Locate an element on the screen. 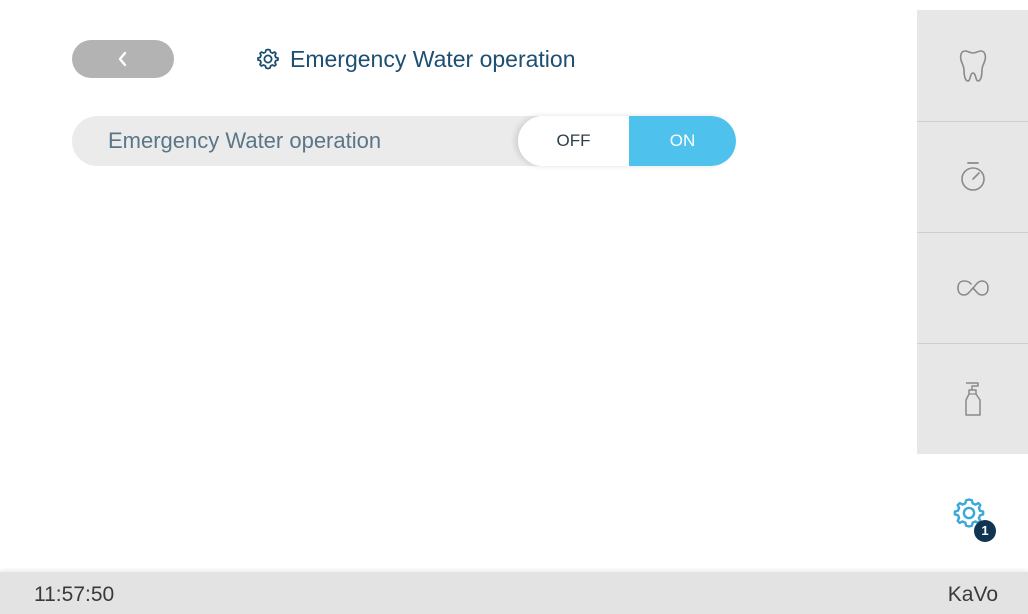 The height and width of the screenshot is (614, 1028). tooth-icon is located at coordinates (972, 65).